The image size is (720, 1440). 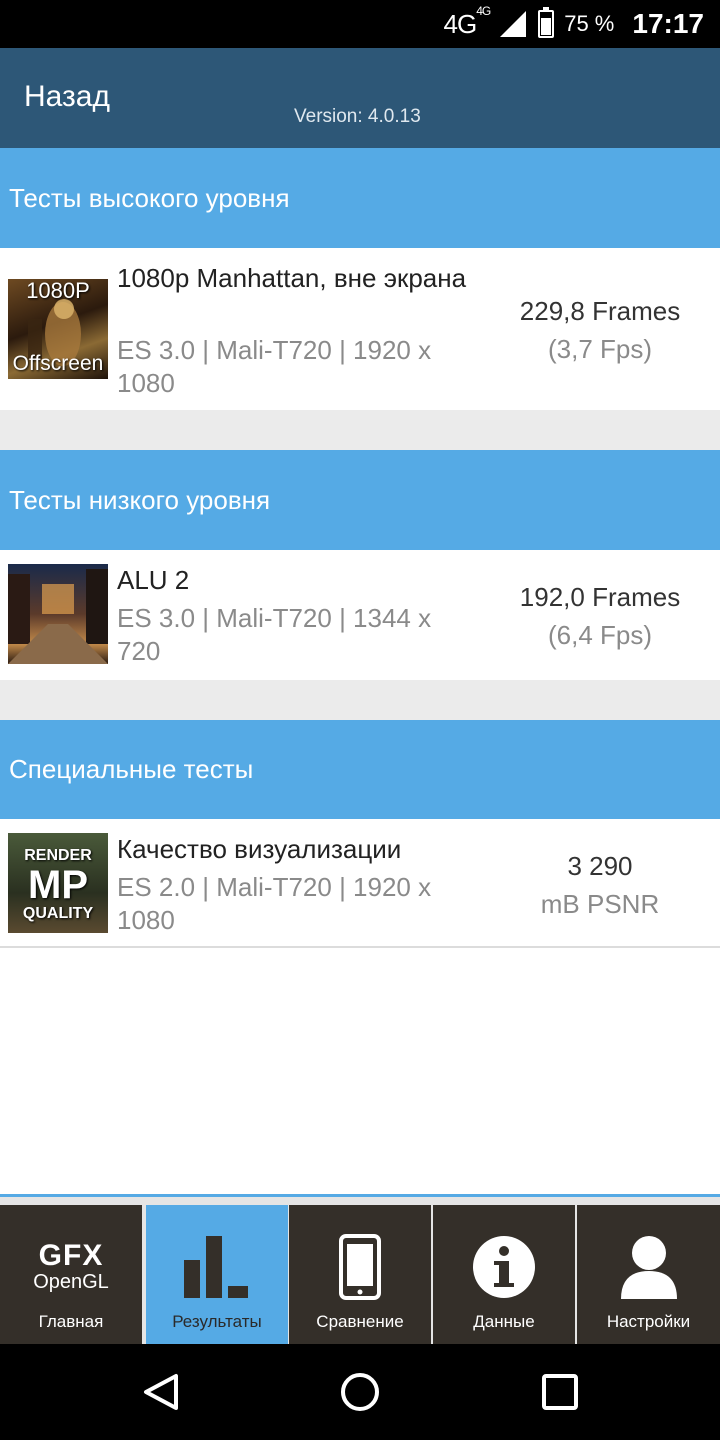 I want to click on back-button: Назад, so click(x=67, y=97).